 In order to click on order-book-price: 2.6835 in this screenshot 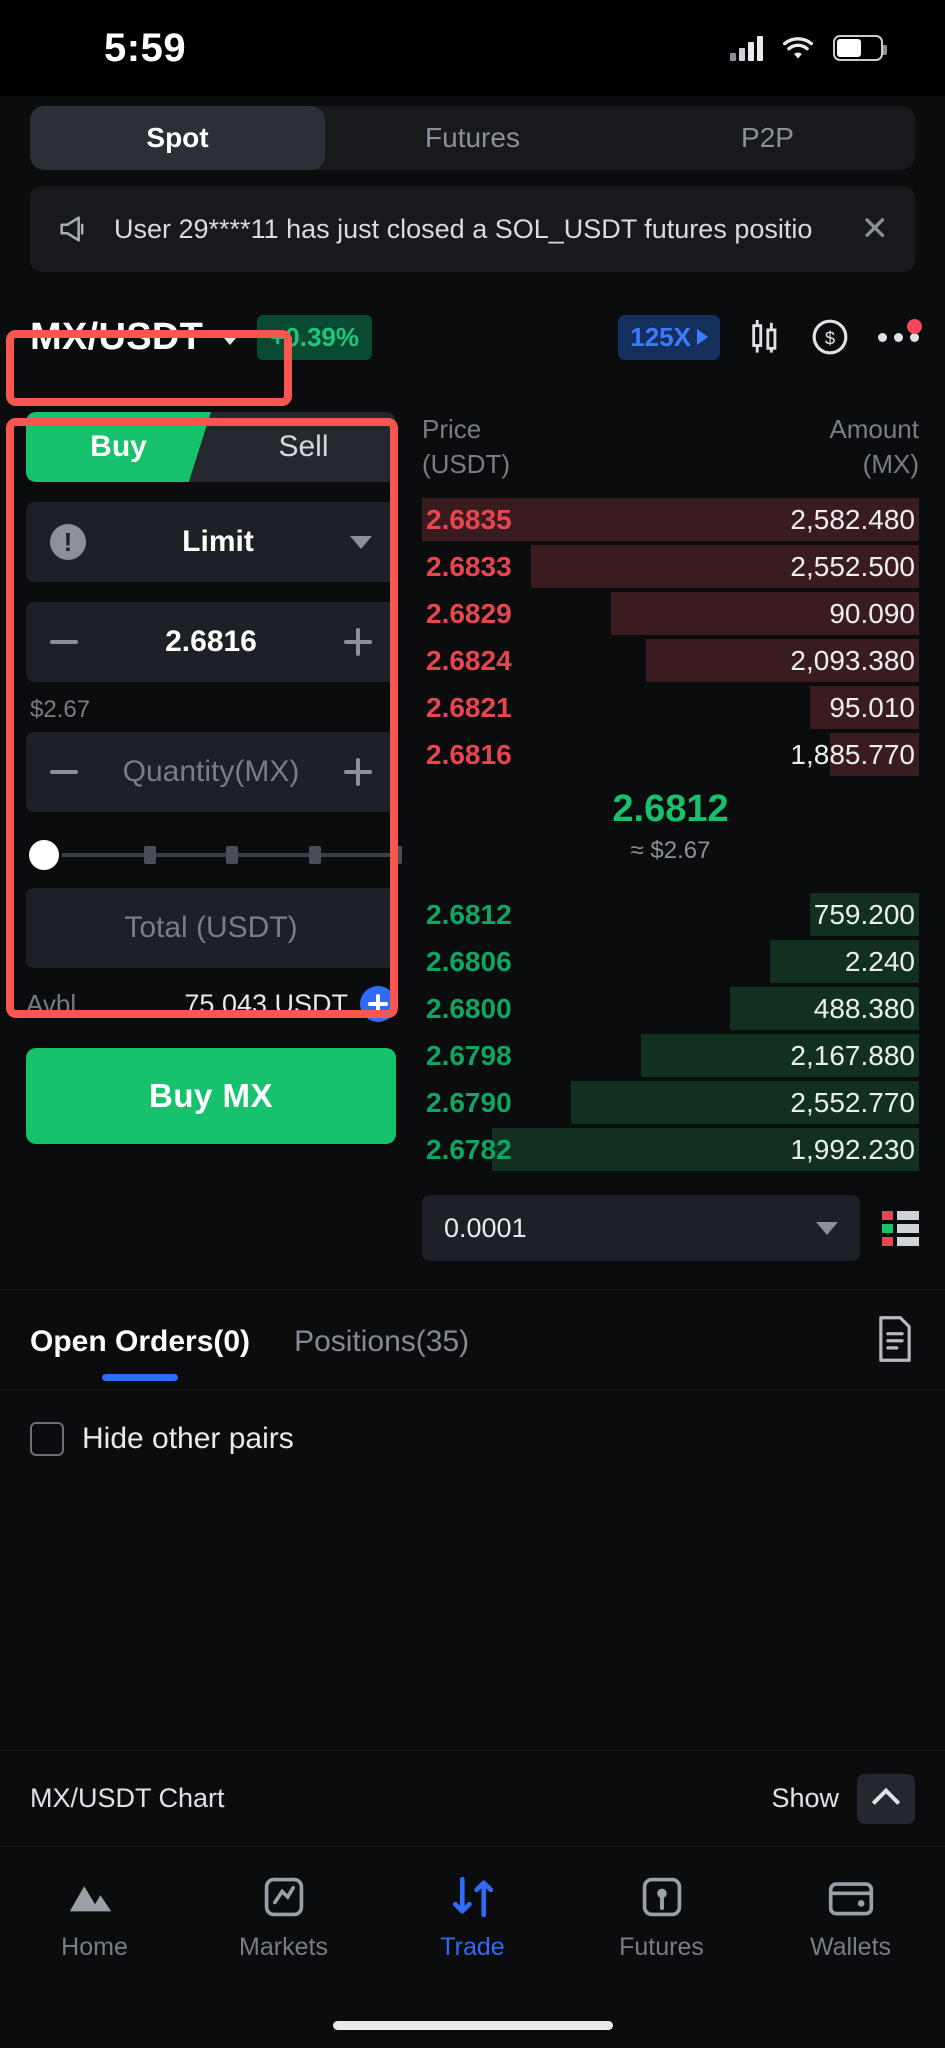, I will do `click(469, 519)`.